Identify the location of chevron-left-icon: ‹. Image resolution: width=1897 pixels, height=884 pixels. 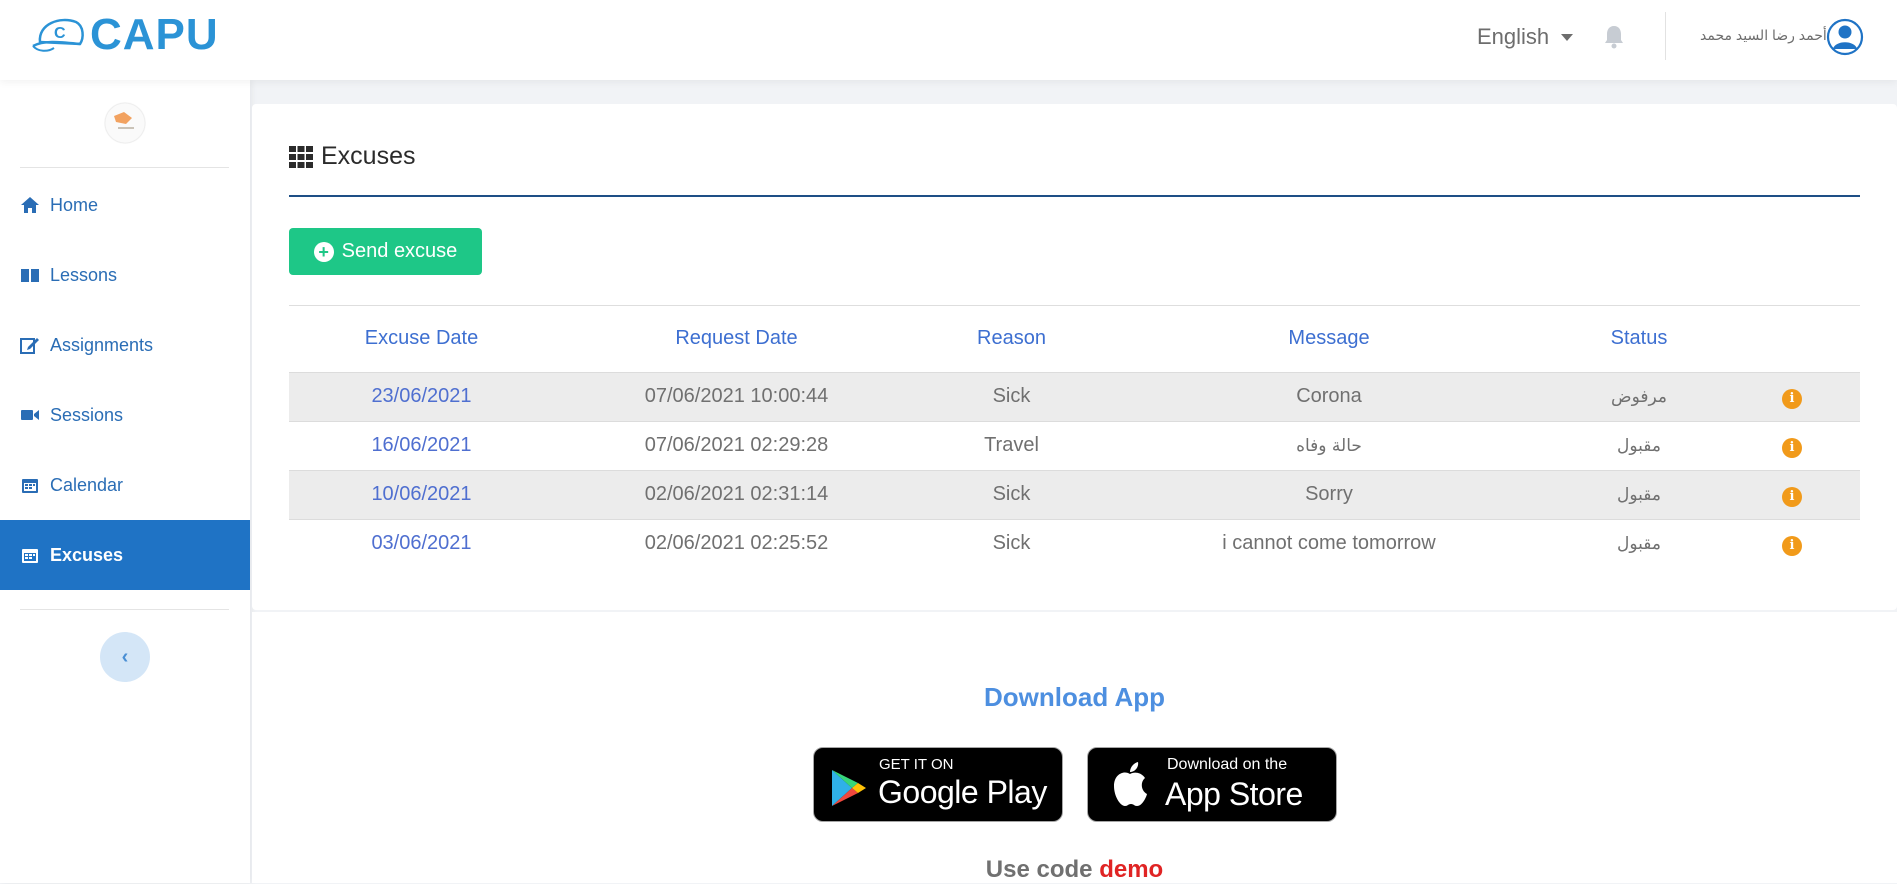
(125, 656).